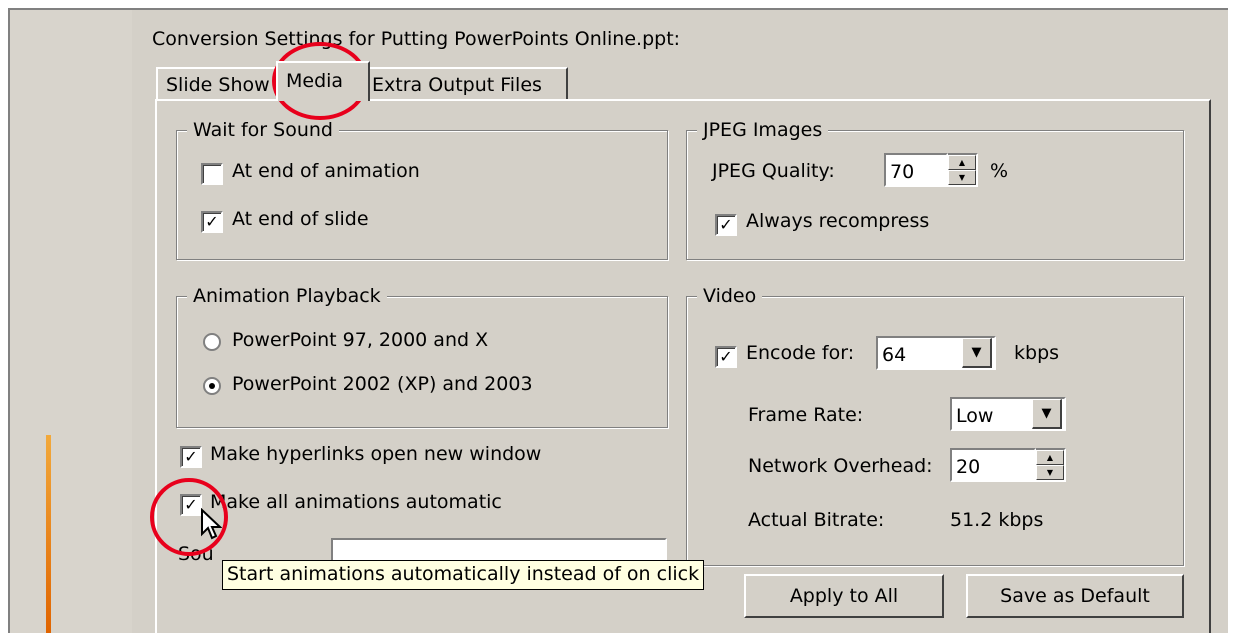  Describe the element at coordinates (1047, 414) in the screenshot. I see `frame-rate-dropdown-icon: ▼` at that location.